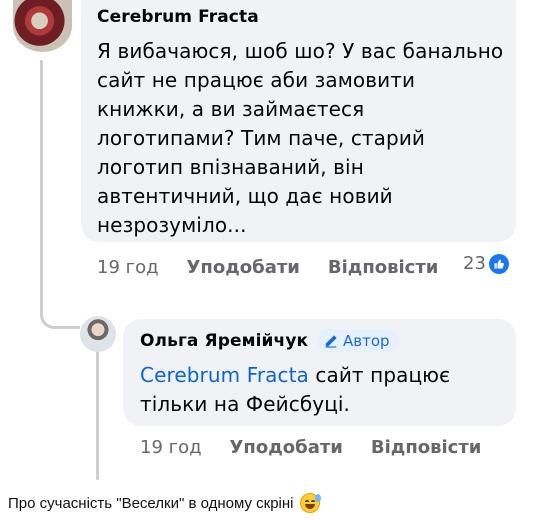 This screenshot has height=520, width=534. Describe the element at coordinates (98, 334) in the screenshot. I see `avatar-reply` at that location.